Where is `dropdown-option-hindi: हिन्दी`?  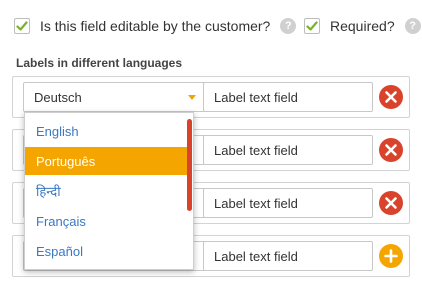 dropdown-option-hindi: हिन्दी is located at coordinates (106, 191).